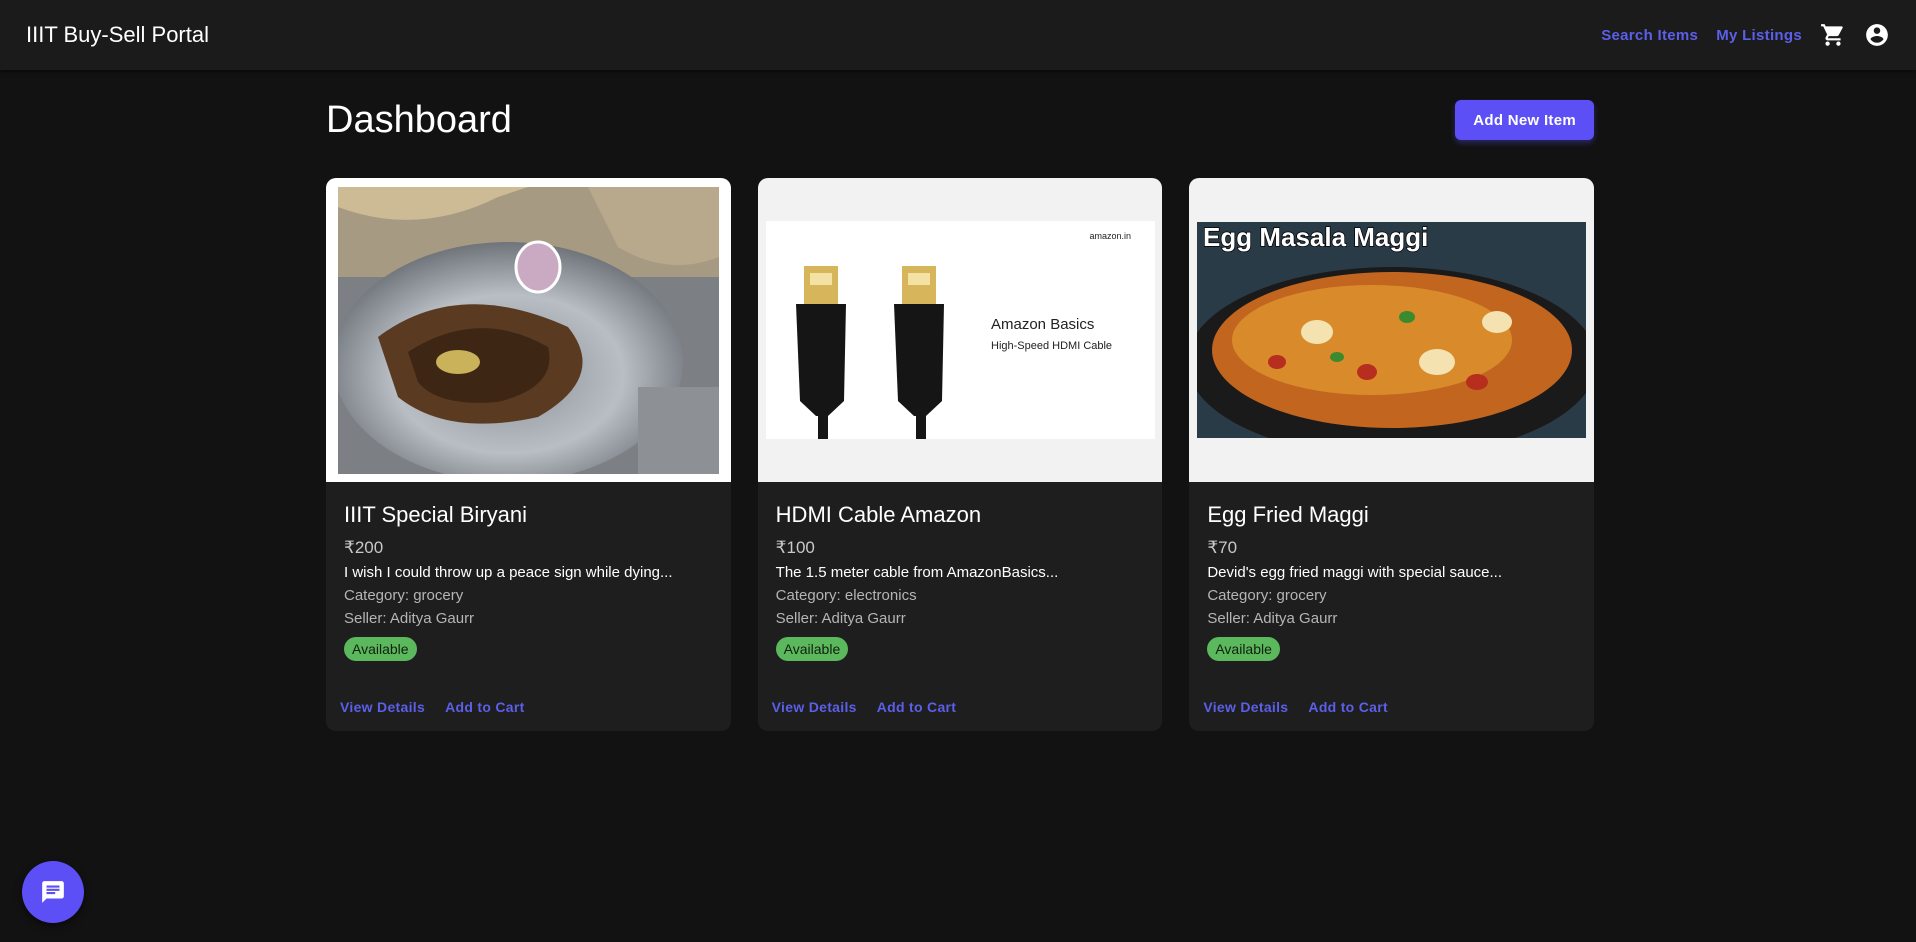  I want to click on item-category: Category: electronics, so click(846, 595).